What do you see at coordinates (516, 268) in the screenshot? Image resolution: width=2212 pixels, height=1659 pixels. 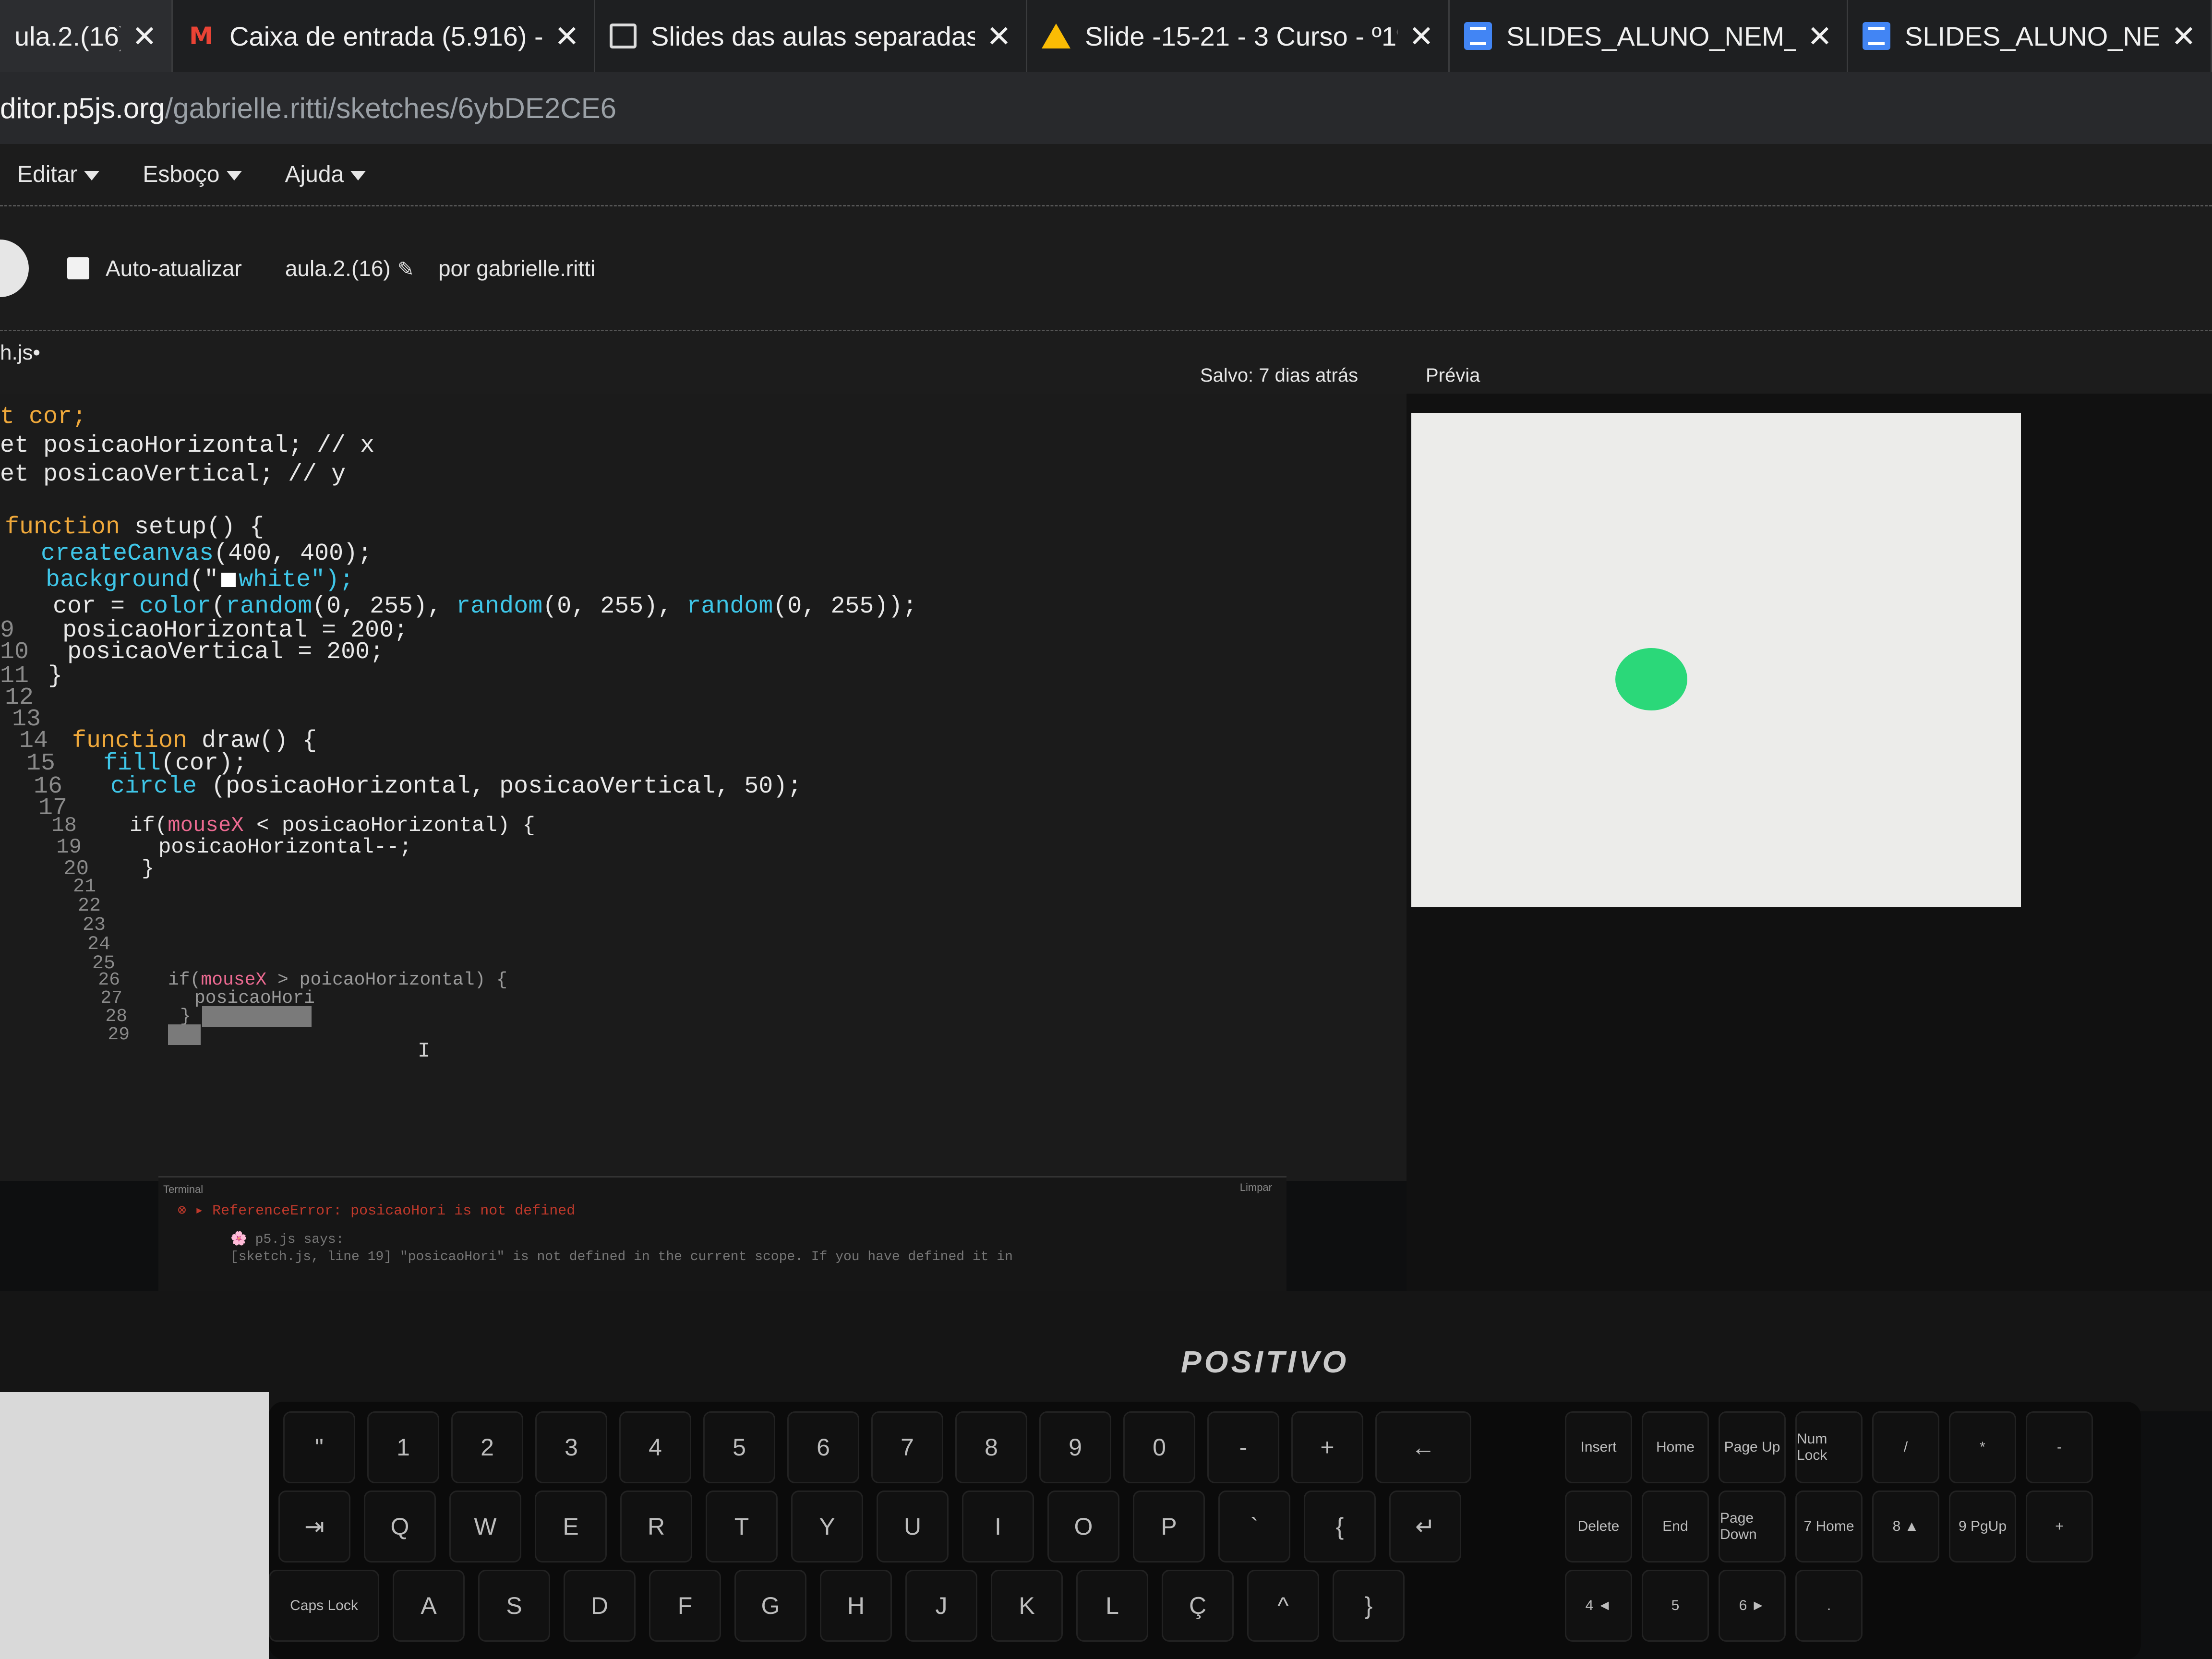 I see `sketch-author: por gabrielle.ritti` at bounding box center [516, 268].